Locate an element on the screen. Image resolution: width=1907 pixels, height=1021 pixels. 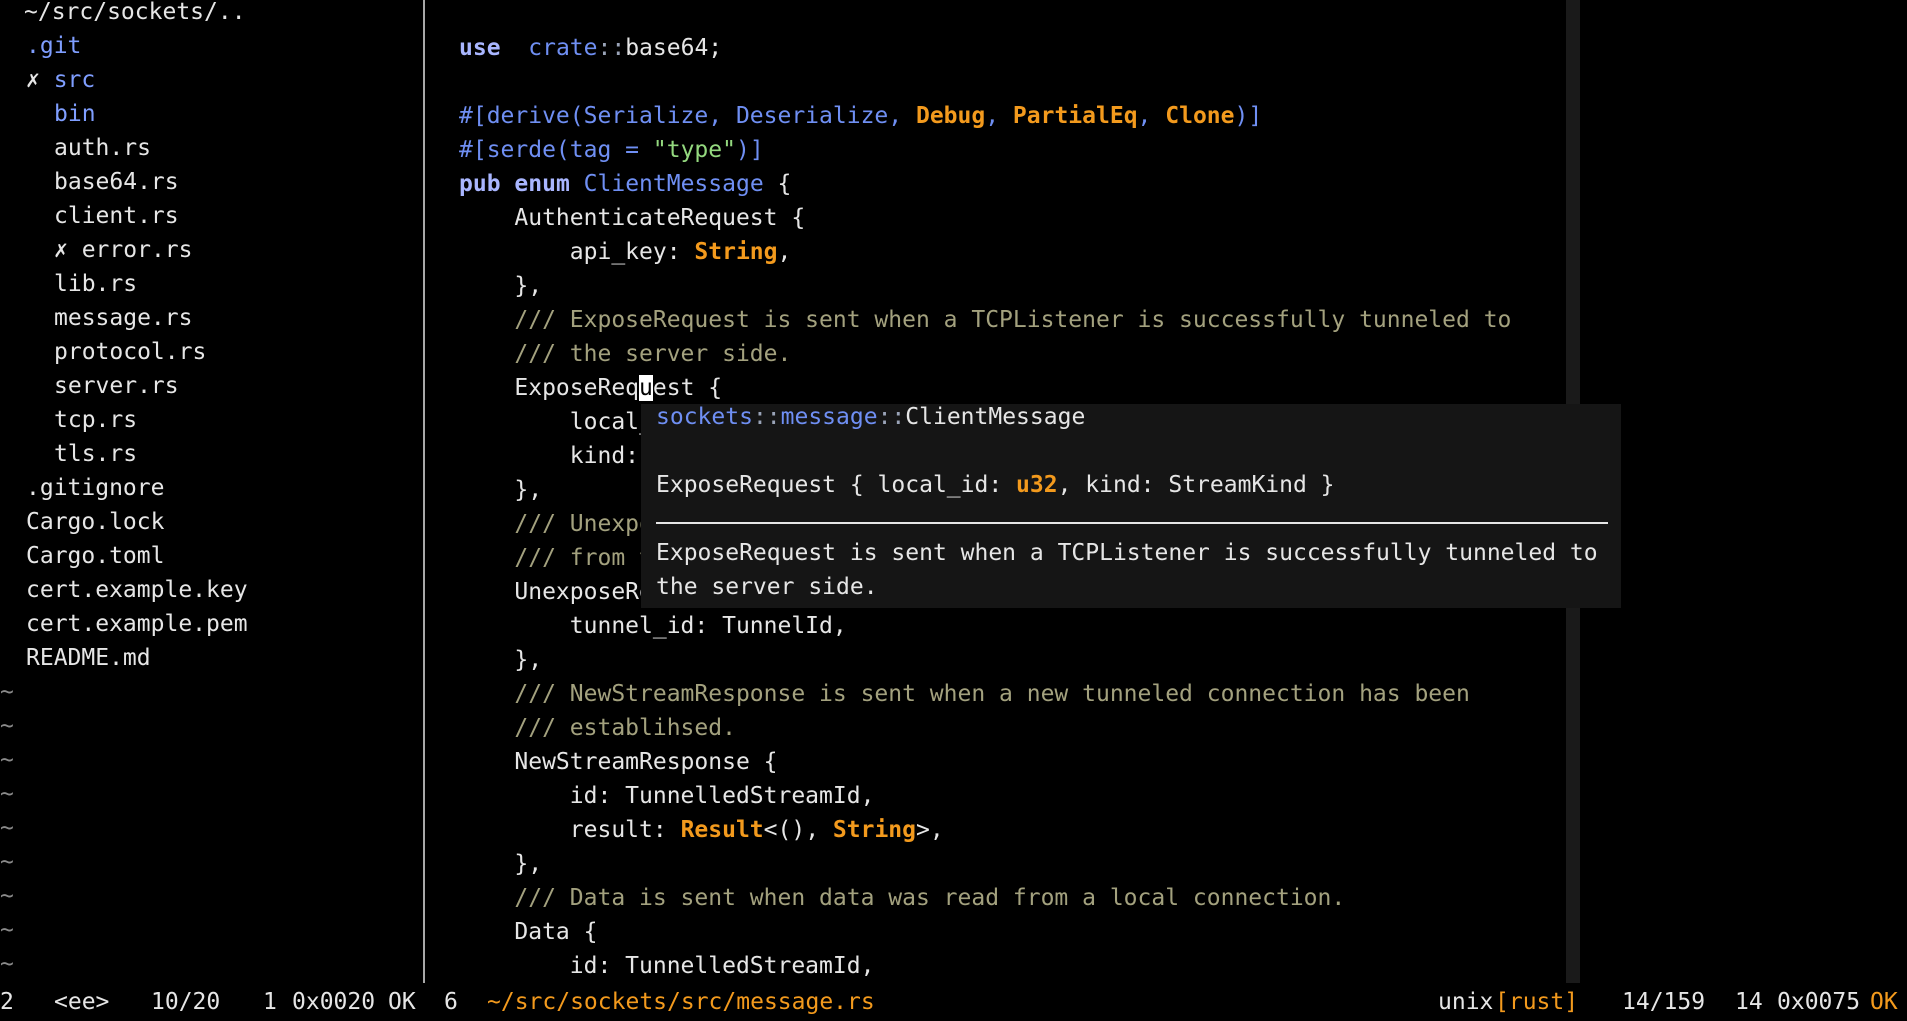
code-token: { is located at coordinates (777, 184).